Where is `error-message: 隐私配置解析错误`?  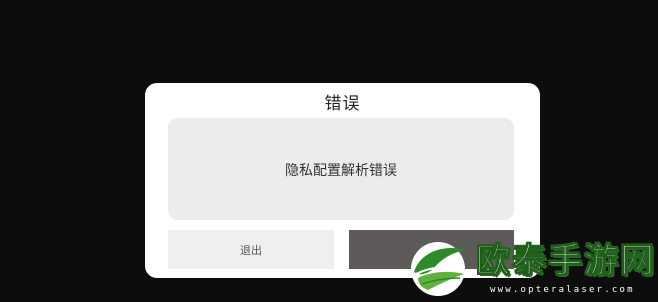
error-message: 隐私配置解析错误 is located at coordinates (341, 171).